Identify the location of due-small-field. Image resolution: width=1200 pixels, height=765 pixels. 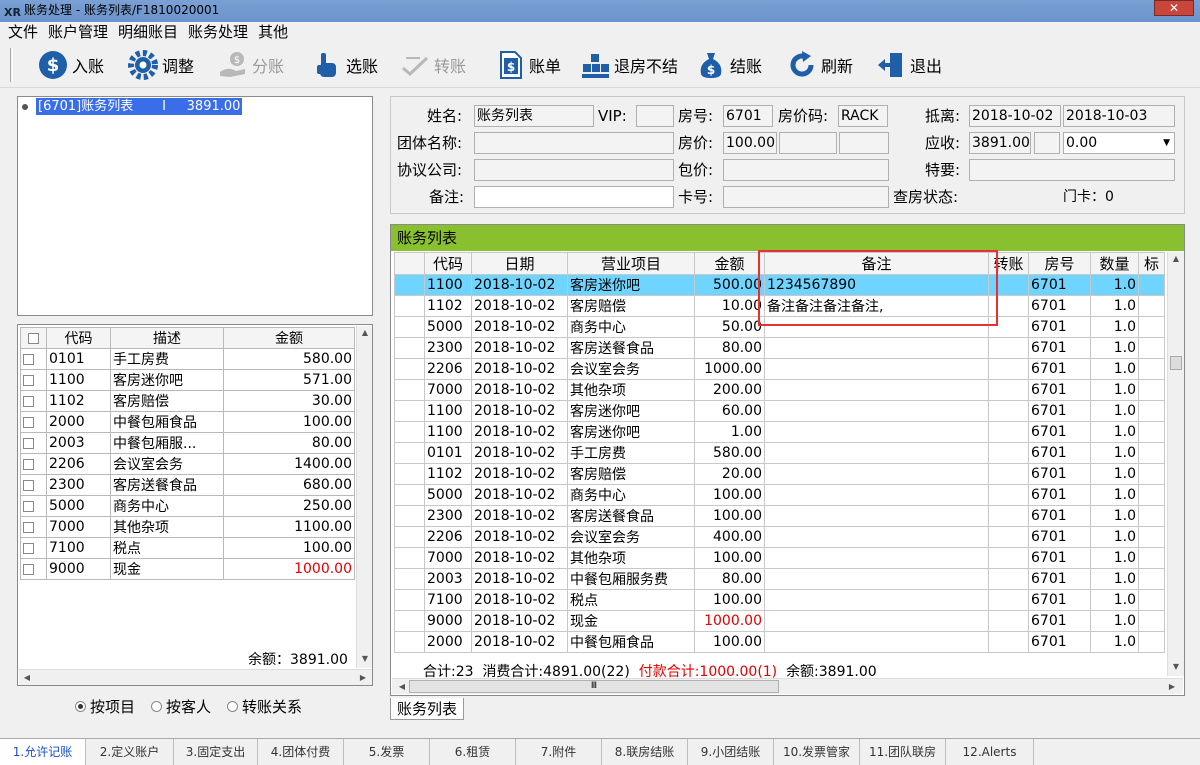
(1047, 143).